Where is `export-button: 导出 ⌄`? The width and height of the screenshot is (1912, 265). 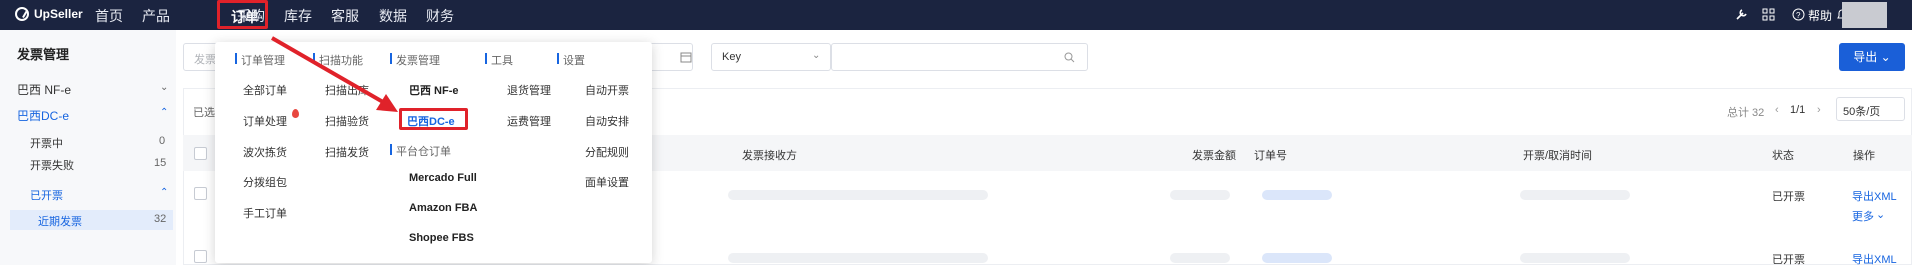
export-button: 导出 ⌄ is located at coordinates (1872, 57).